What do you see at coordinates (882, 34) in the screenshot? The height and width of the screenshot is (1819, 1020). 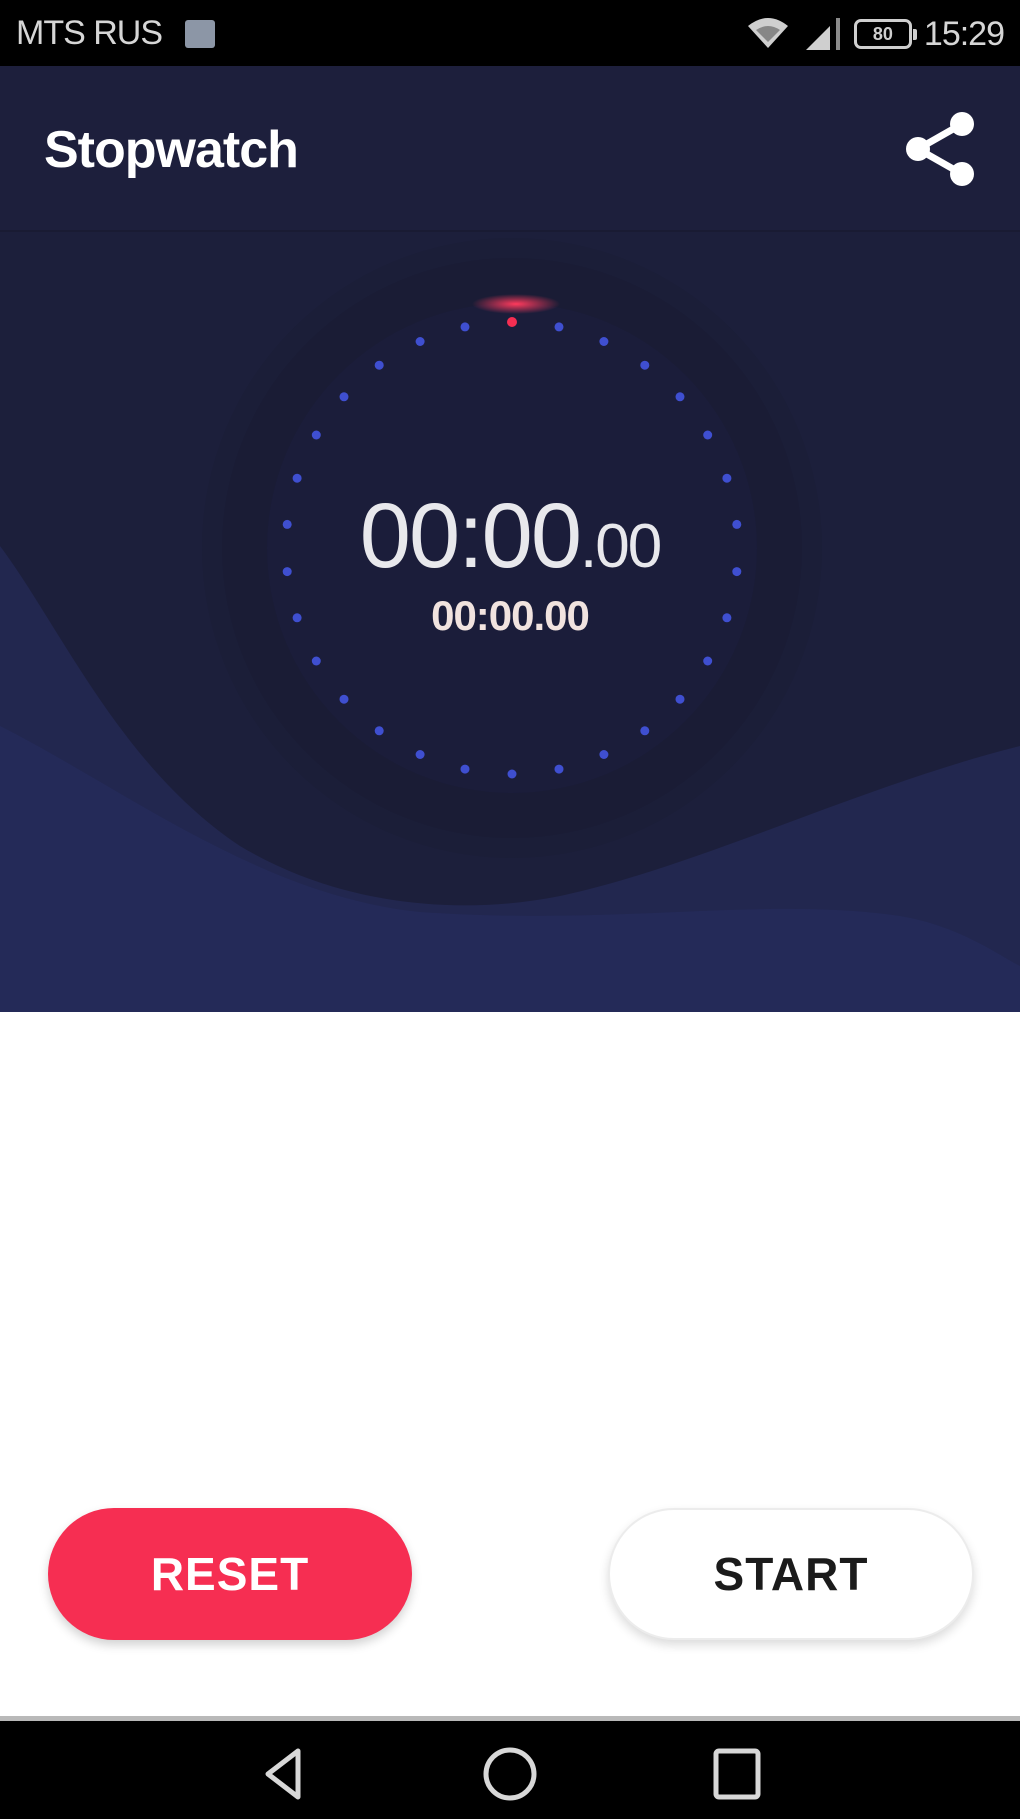 I see `battery-level: 80` at bounding box center [882, 34].